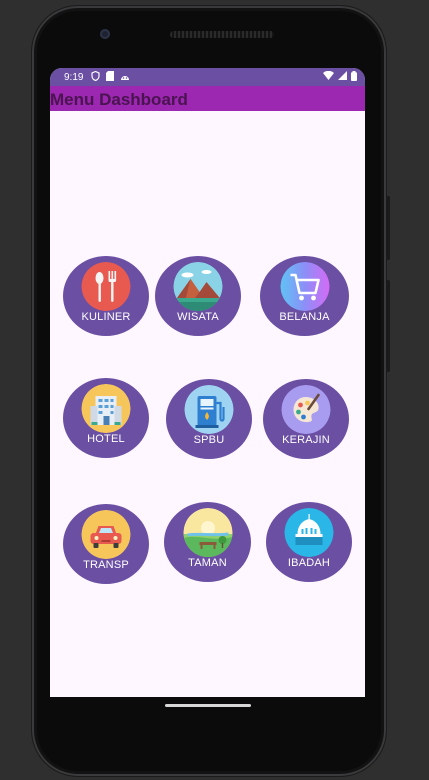 The height and width of the screenshot is (780, 429). I want to click on menu-label: KULINER, so click(106, 317).